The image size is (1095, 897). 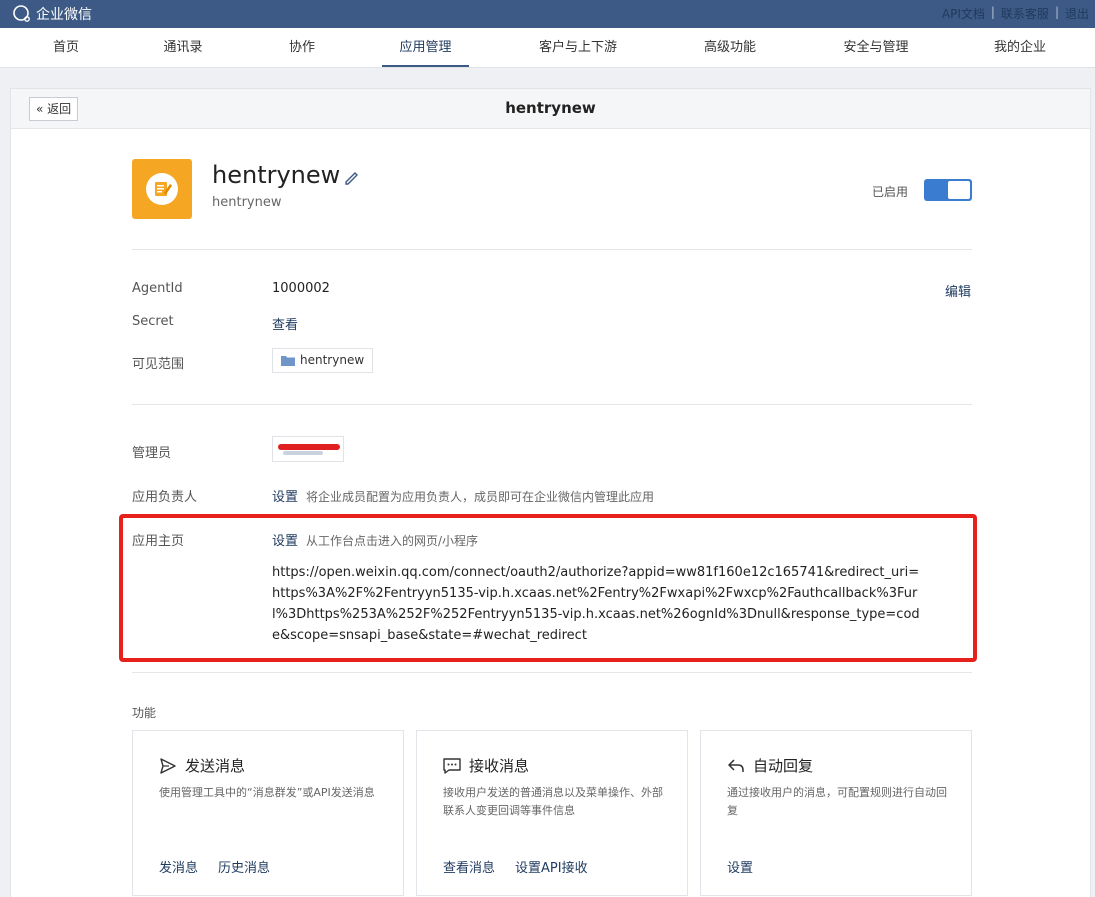 I want to click on send-icon, so click(x=168, y=765).